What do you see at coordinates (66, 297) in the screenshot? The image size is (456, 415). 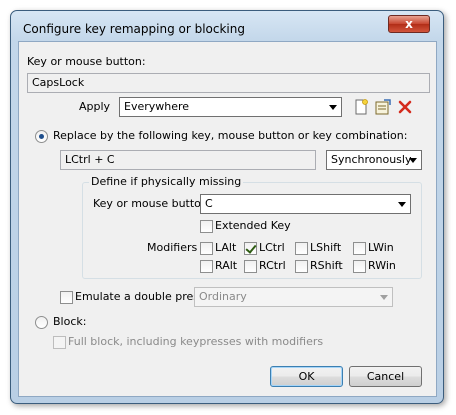 I see `double-press-checkbox` at bounding box center [66, 297].